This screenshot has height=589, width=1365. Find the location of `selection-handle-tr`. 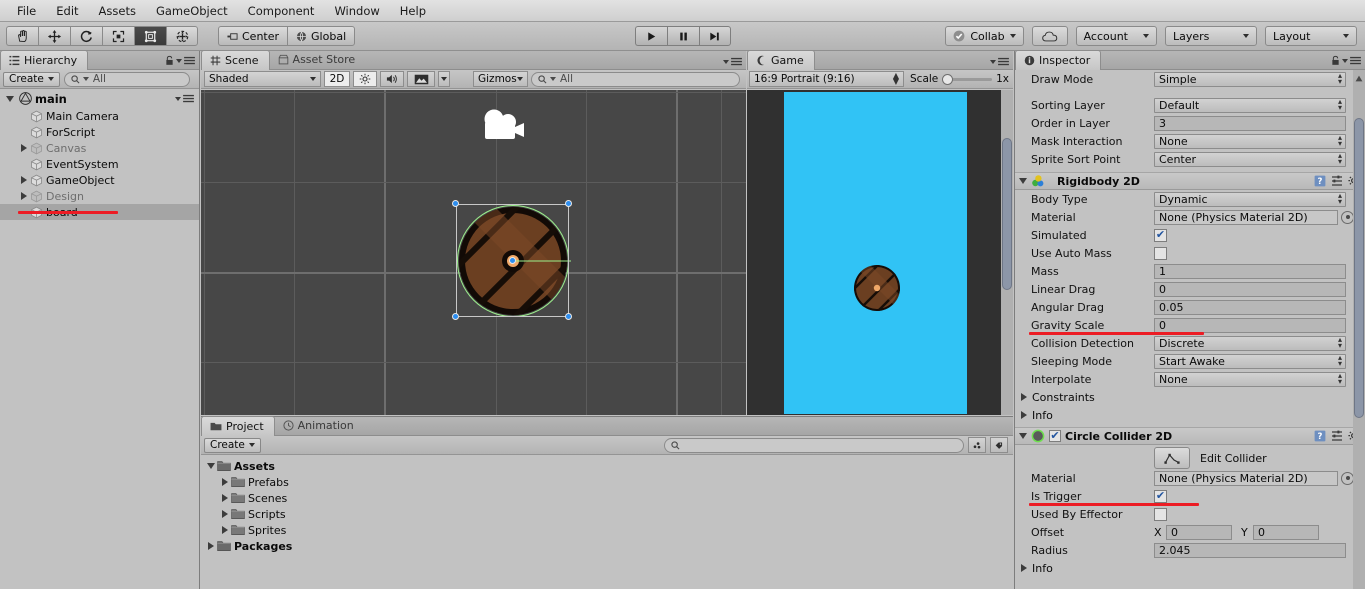

selection-handle-tr is located at coordinates (568, 203).